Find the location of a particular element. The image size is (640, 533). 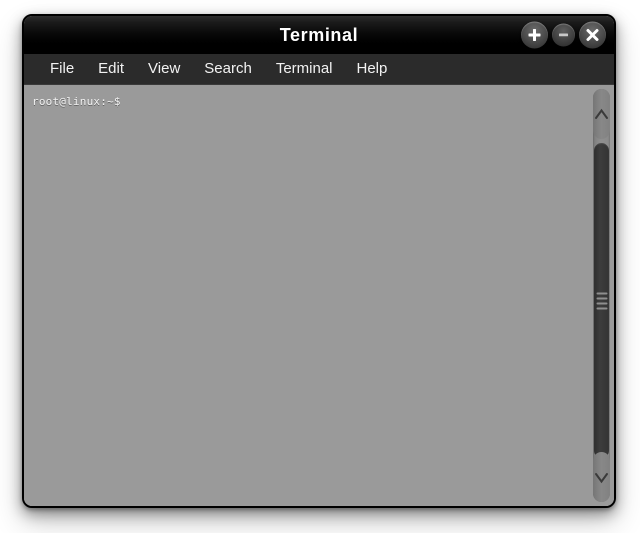

close-button is located at coordinates (592, 35).